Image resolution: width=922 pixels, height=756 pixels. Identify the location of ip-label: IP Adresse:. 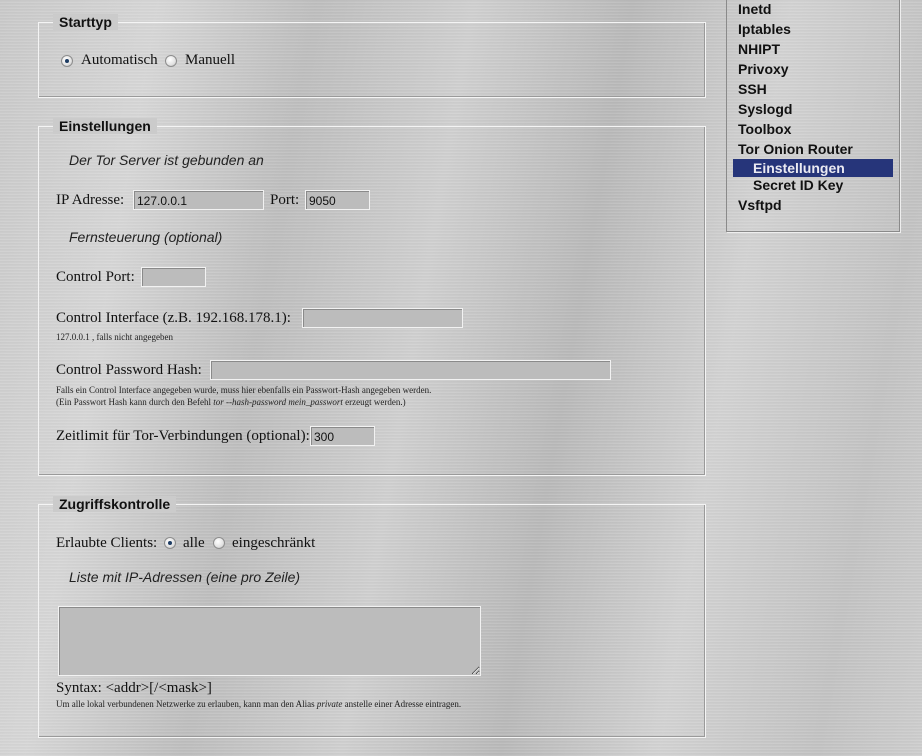
(90, 200).